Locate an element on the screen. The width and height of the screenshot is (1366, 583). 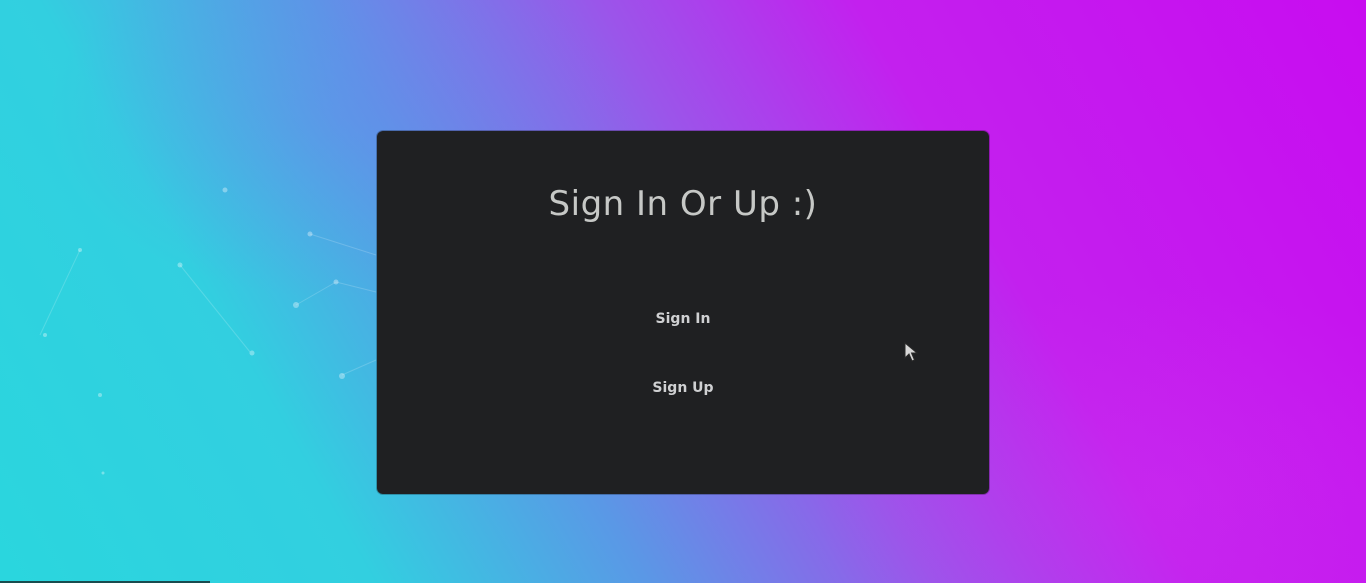
mouse-pointer-icon is located at coordinates (911, 352).